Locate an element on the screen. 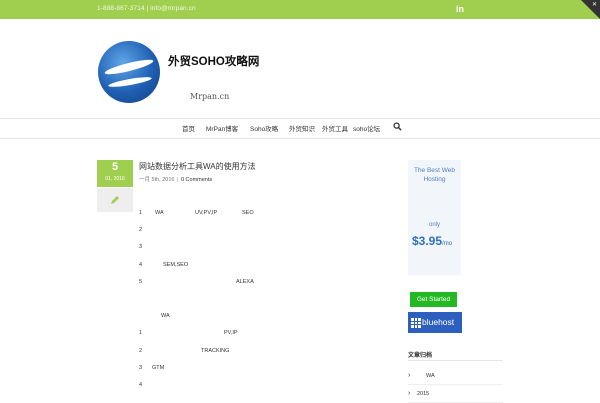 Image resolution: width=600 pixels, height=403 pixels. search-icon is located at coordinates (397, 126).